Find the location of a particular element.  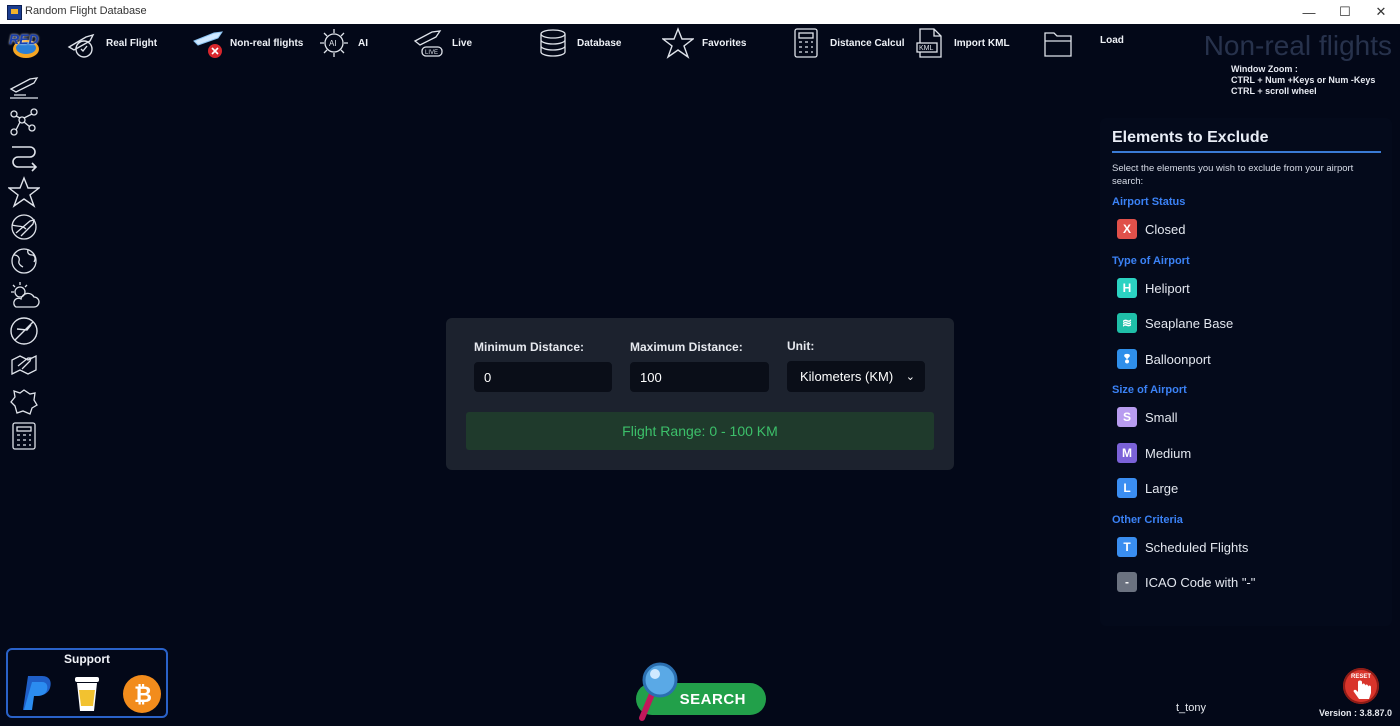

sidebar-route is located at coordinates (24, 122).